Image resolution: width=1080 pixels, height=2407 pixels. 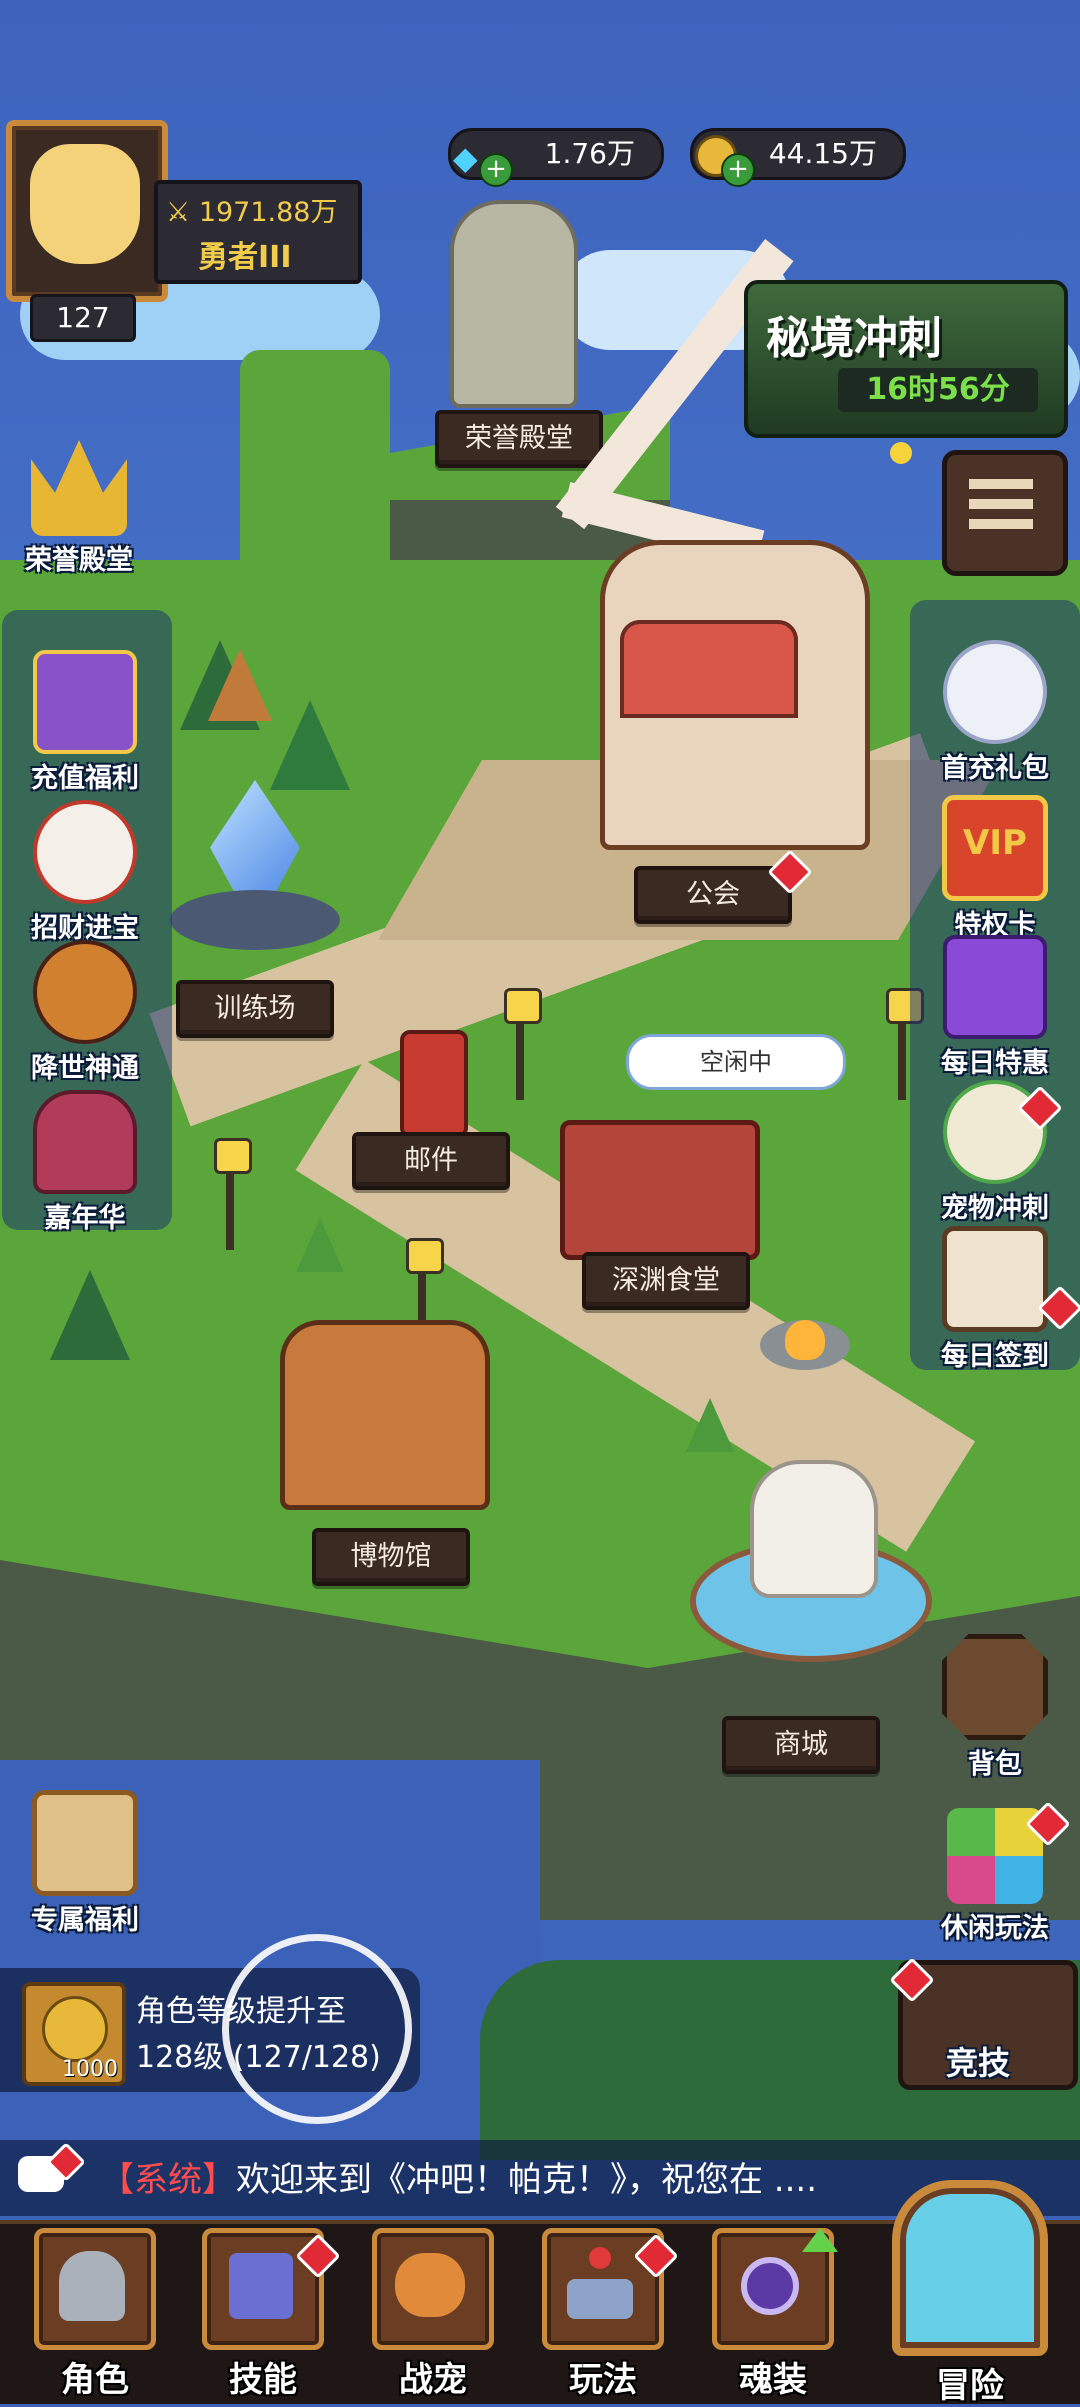 I want to click on right-menu-vip-card: VIP 特权卡, so click(x=995, y=868).